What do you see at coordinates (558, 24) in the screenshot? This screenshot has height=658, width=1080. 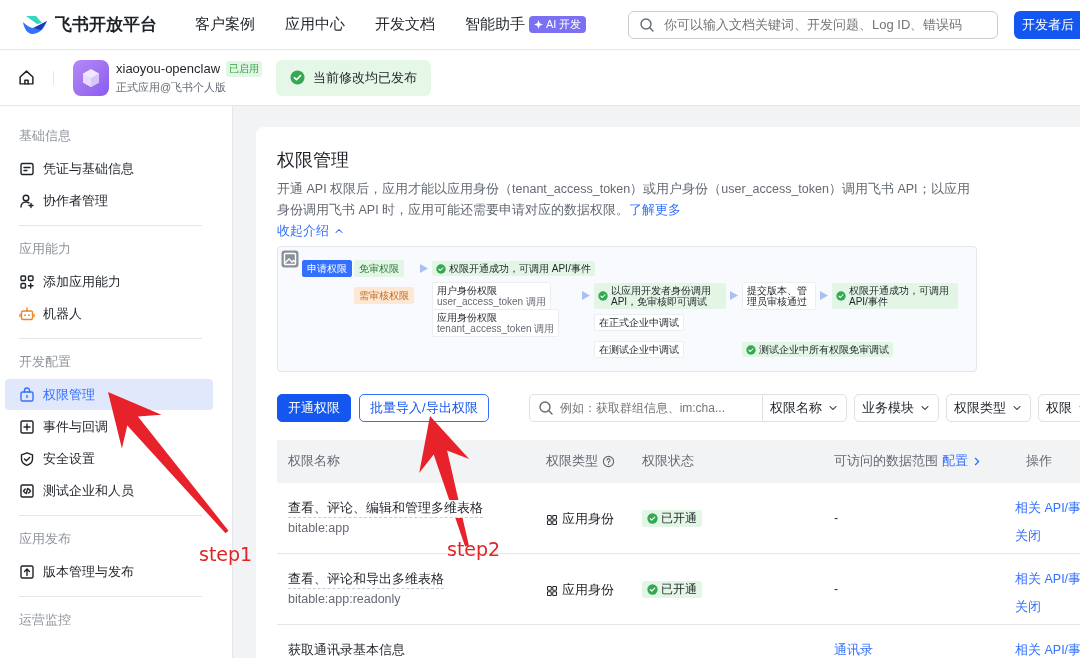 I see `ai-badge: AI 开发` at bounding box center [558, 24].